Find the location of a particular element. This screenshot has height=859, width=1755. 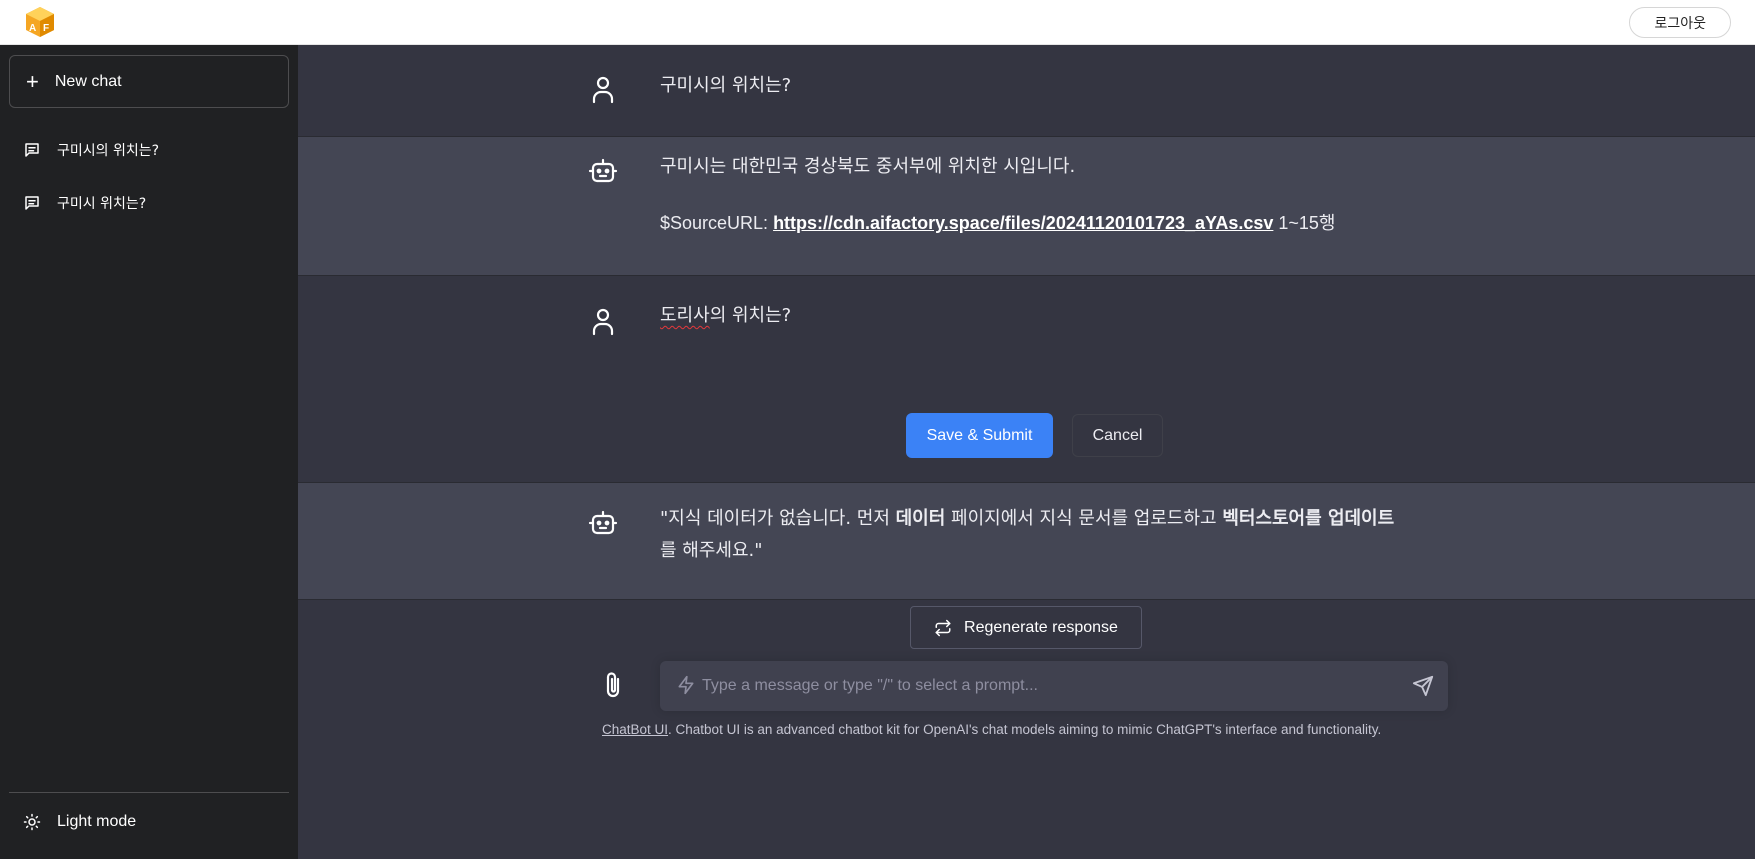

regenerate-label: Regenerate response is located at coordinates (1041, 627).